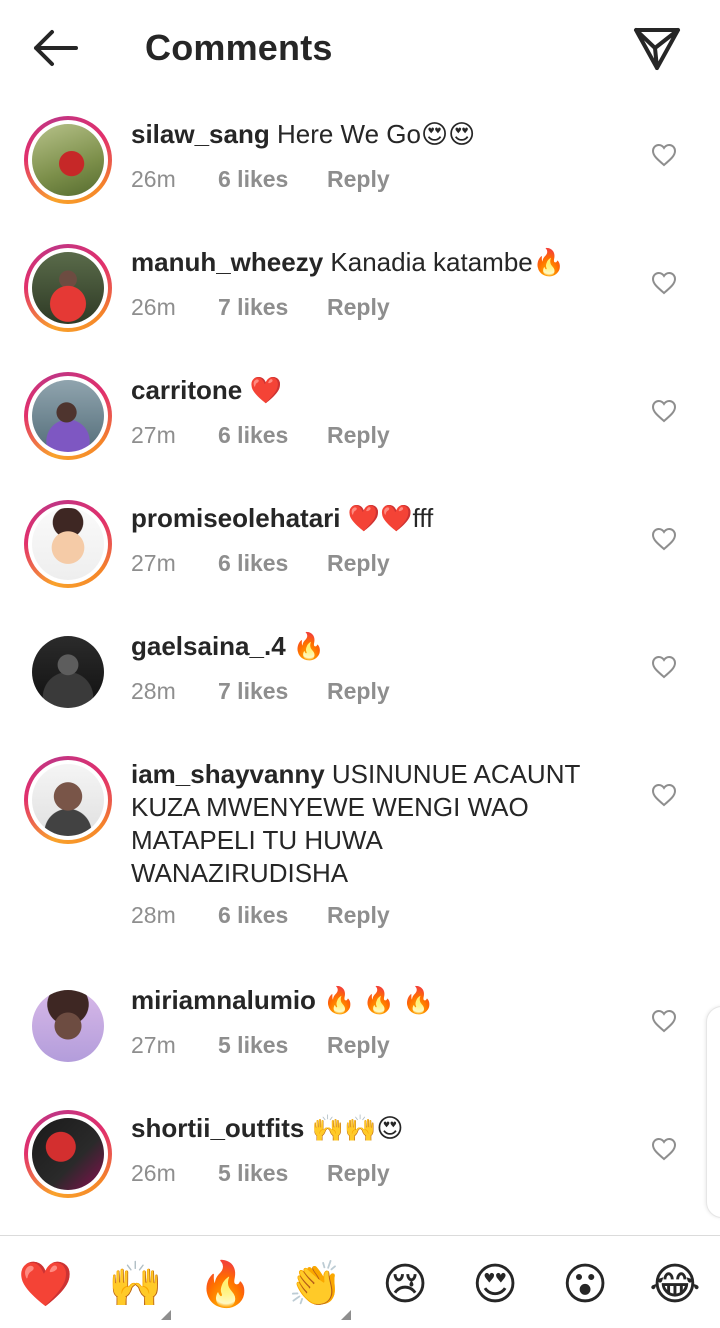 Image resolution: width=720 pixels, height=1328 pixels. I want to click on comment-username: promiseolehatari, so click(236, 518).